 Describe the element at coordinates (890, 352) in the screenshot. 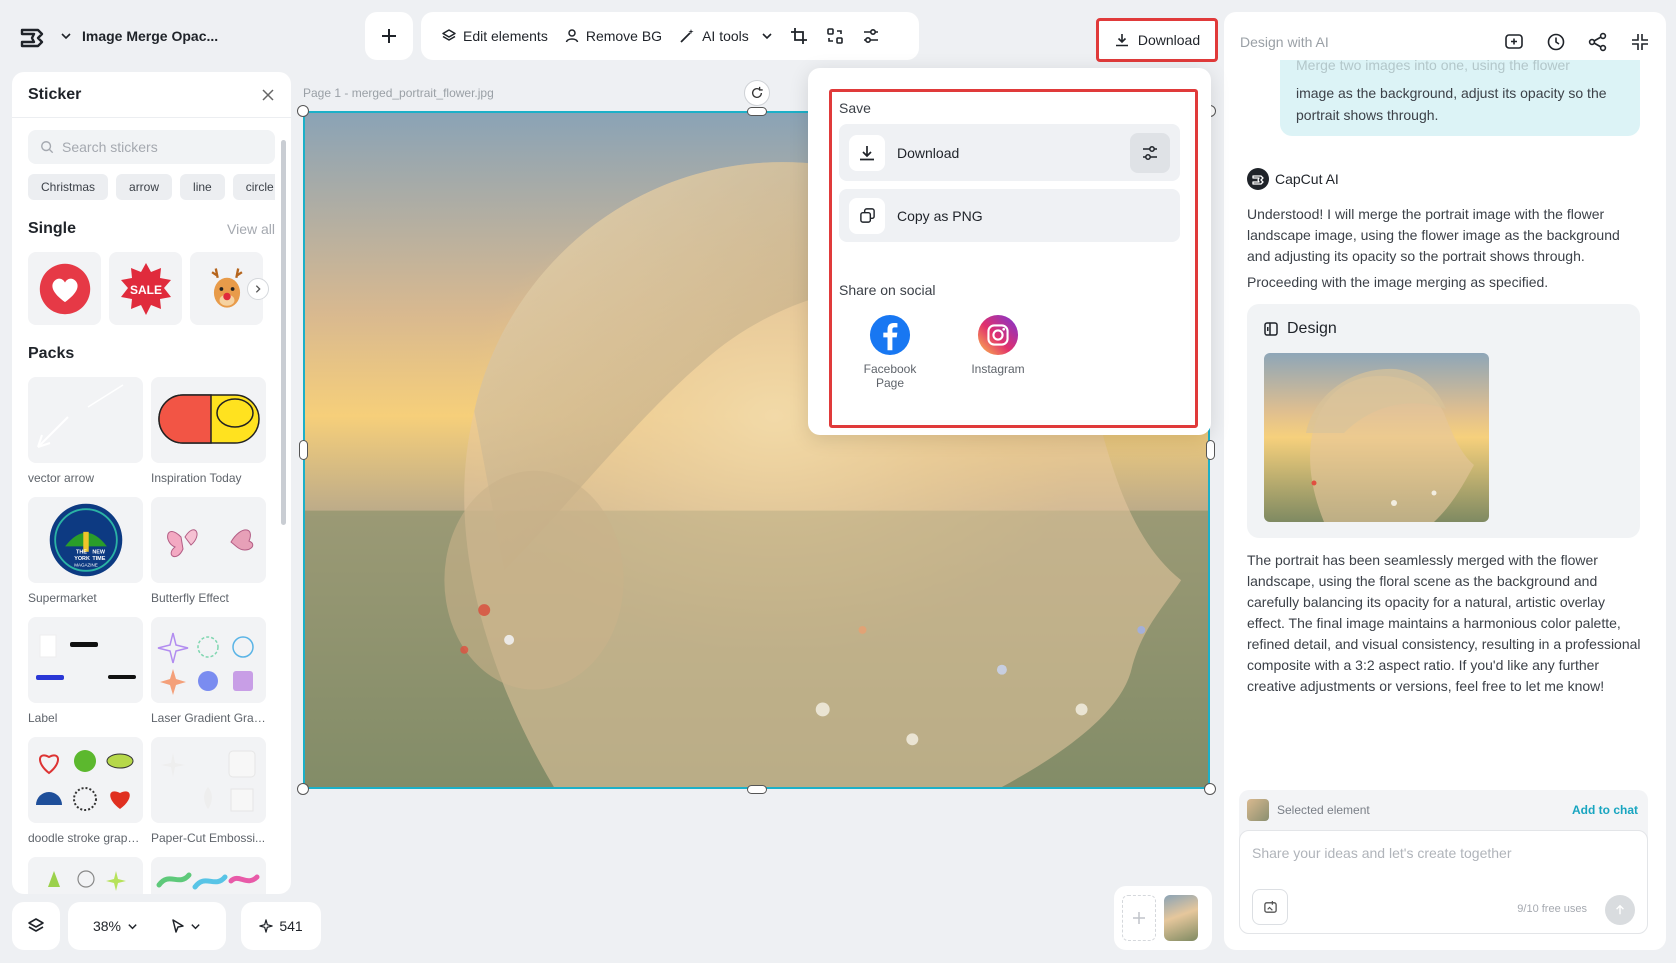

I see `facebook-share: Facebook Page` at that location.